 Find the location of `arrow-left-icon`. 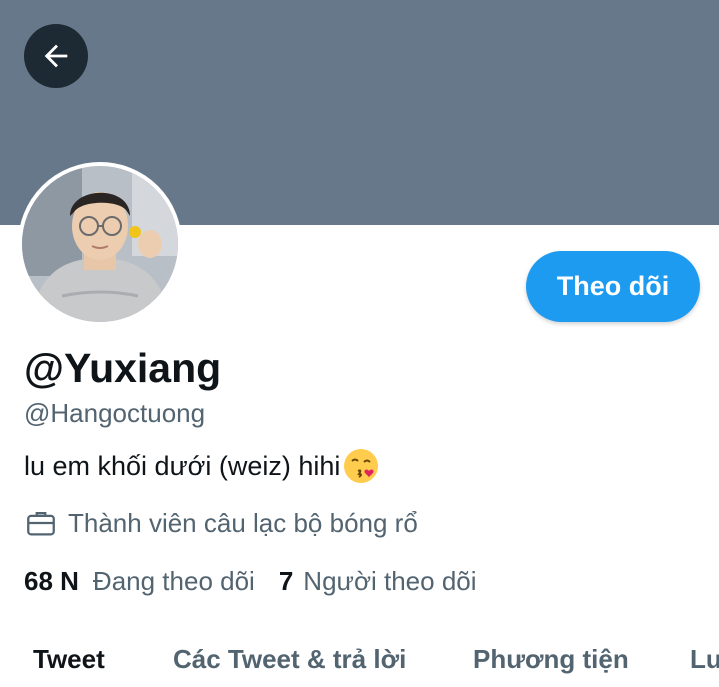

arrow-left-icon is located at coordinates (56, 56).